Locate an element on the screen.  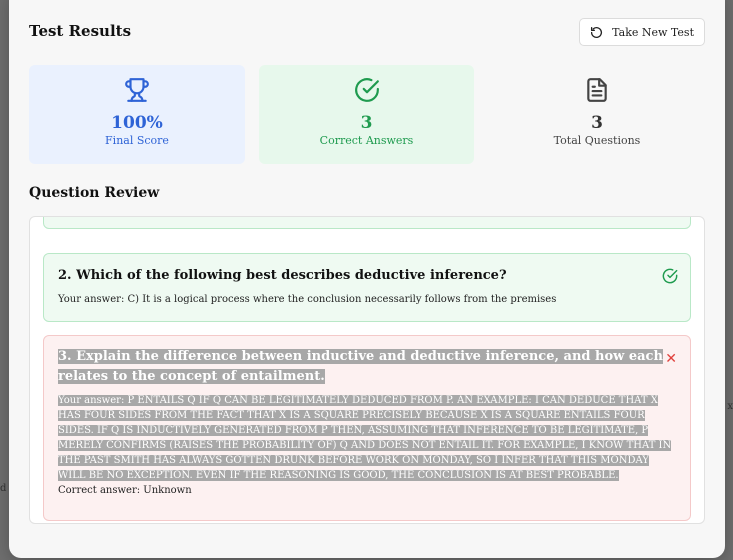
total-questions-card: 3 Total Questions is located at coordinates (597, 114).